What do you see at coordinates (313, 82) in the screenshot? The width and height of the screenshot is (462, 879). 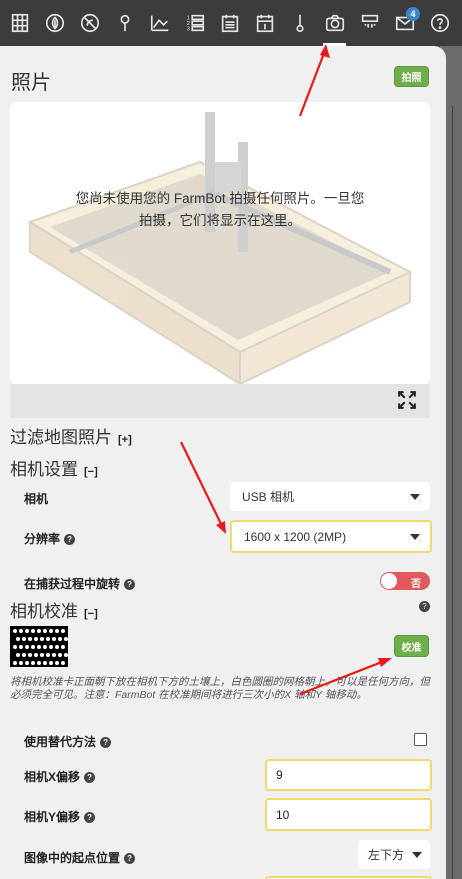 I see `arrow-to-camera-tab` at bounding box center [313, 82].